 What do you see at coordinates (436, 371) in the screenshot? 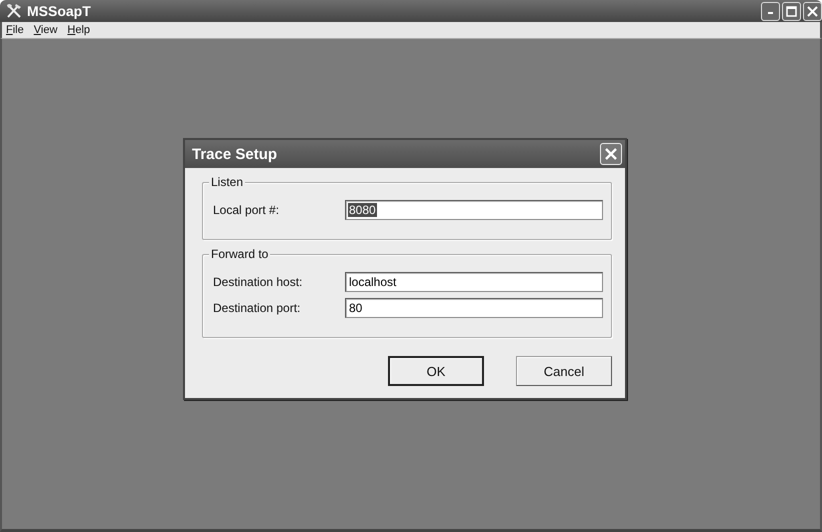
I see `dialog-button: OK` at bounding box center [436, 371].